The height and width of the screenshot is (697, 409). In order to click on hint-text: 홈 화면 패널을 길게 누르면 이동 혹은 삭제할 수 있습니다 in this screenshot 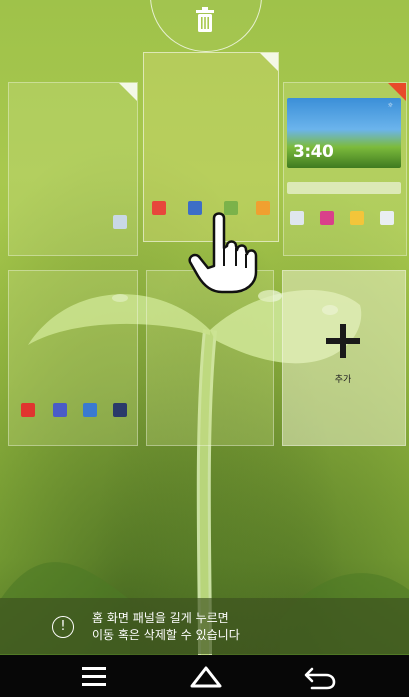, I will do `click(166, 627)`.